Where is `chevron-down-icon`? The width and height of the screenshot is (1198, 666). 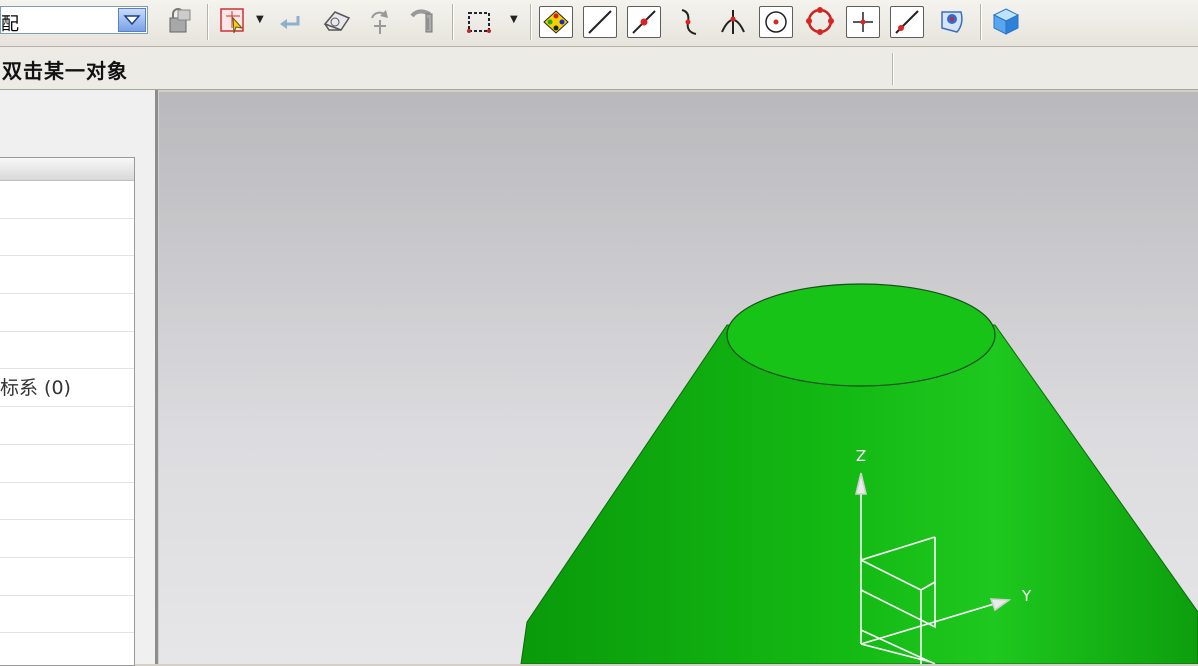 chevron-down-icon is located at coordinates (132, 20).